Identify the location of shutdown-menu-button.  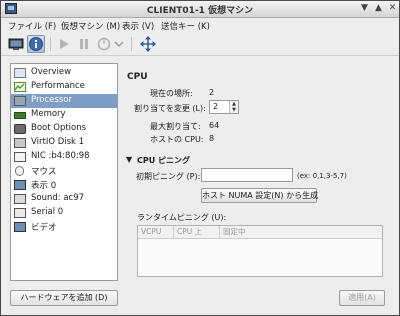
(119, 44).